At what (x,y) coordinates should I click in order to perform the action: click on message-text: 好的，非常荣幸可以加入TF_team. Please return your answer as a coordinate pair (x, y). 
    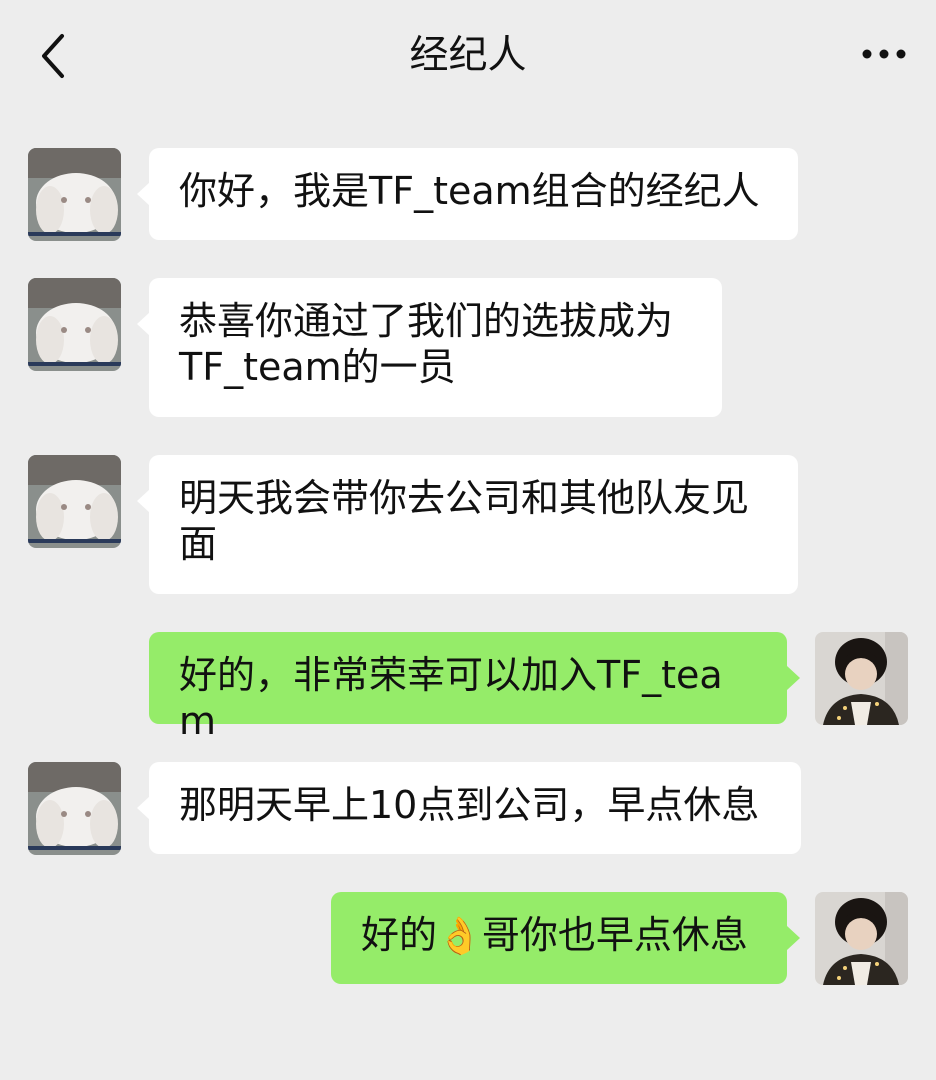
    Looking at the image, I should click on (451, 698).